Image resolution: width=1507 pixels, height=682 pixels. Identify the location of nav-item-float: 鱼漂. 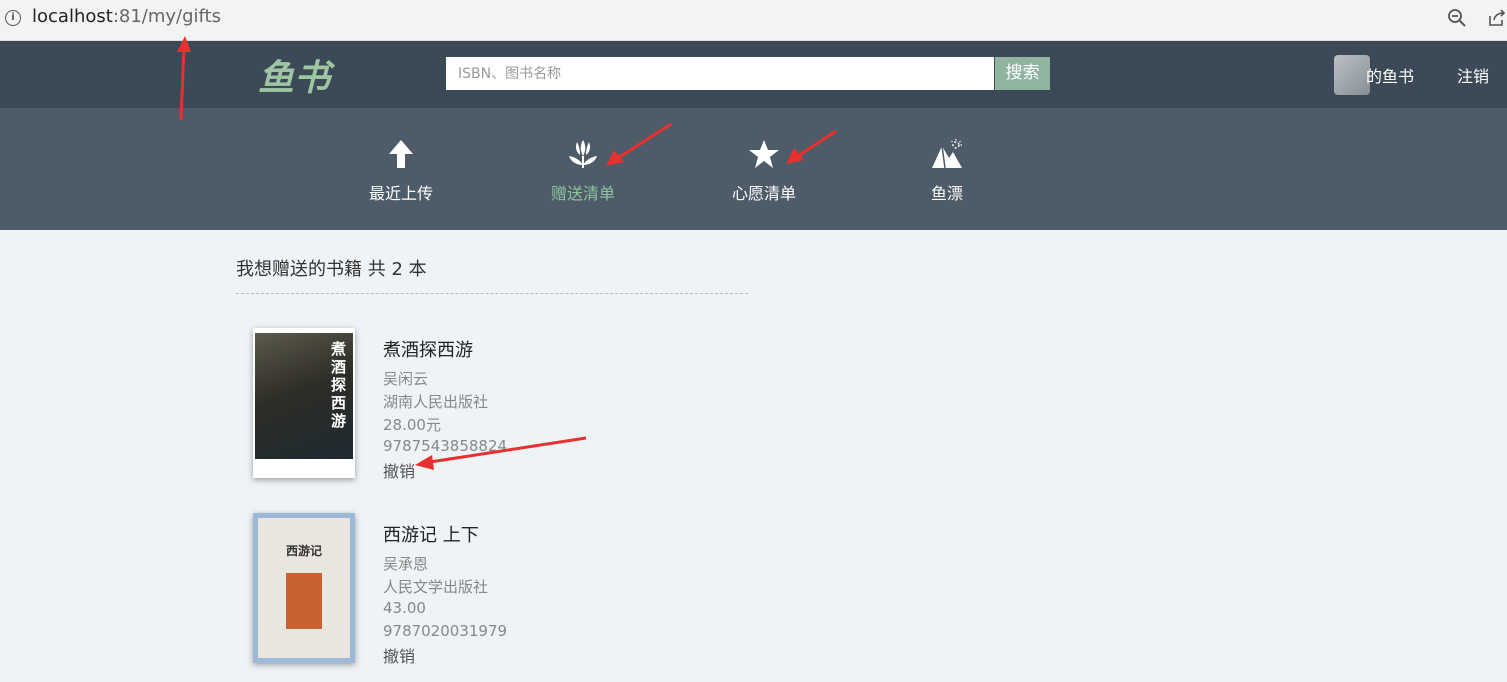
(947, 169).